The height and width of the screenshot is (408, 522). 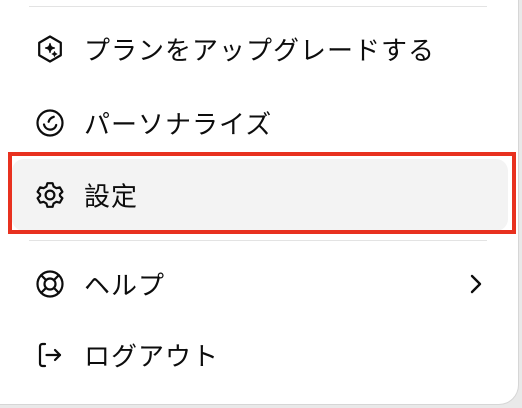 What do you see at coordinates (50, 355) in the screenshot?
I see `logout-icon` at bounding box center [50, 355].